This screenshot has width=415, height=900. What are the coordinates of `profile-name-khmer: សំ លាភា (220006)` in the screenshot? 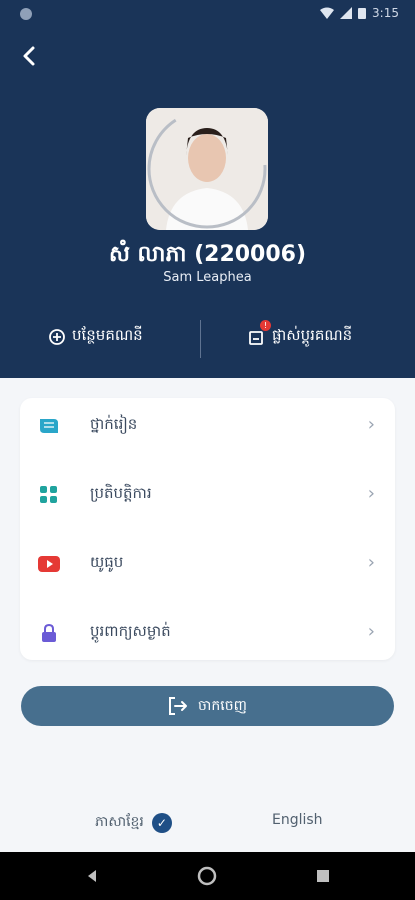 It's located at (207, 254).